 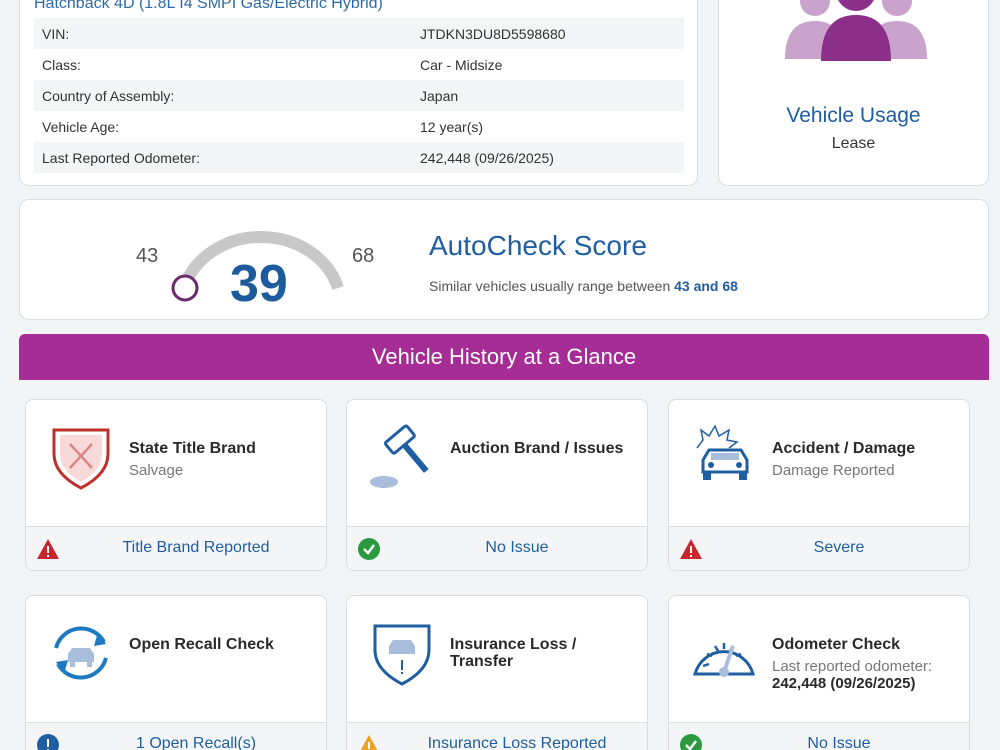 I want to click on card-status-bar: Insurance Loss Reported, so click(x=497, y=736).